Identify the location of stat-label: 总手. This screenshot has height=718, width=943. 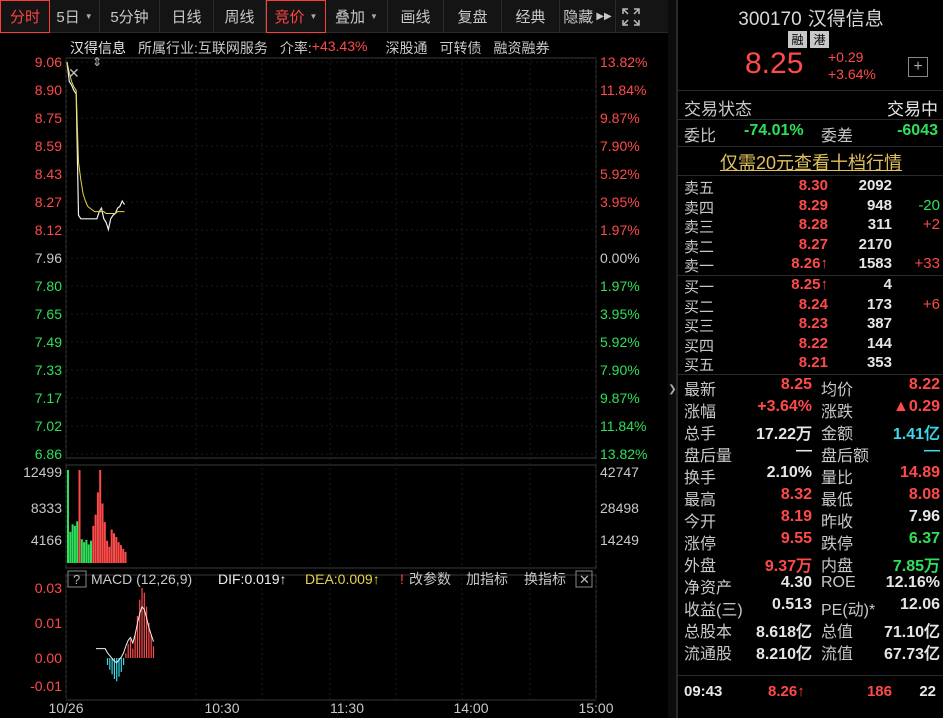
(700, 434).